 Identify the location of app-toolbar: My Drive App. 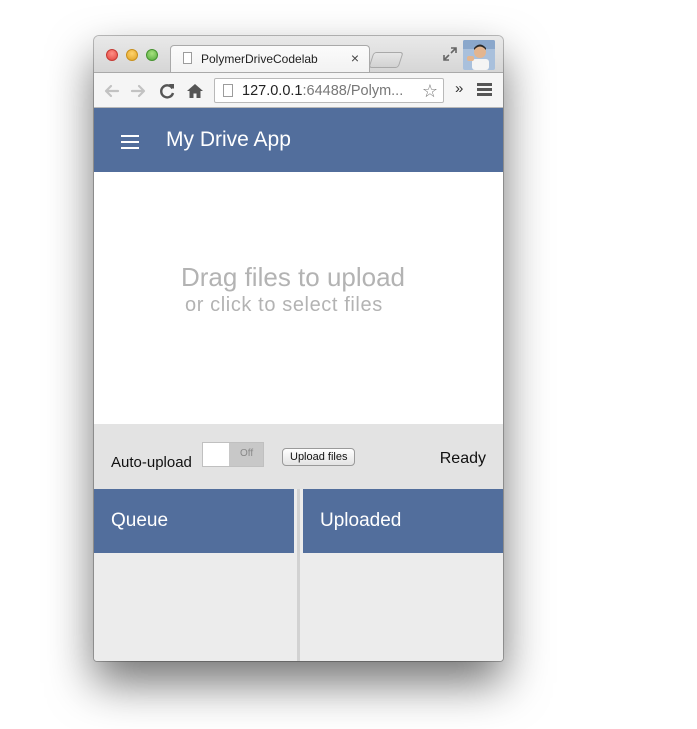
(298, 140).